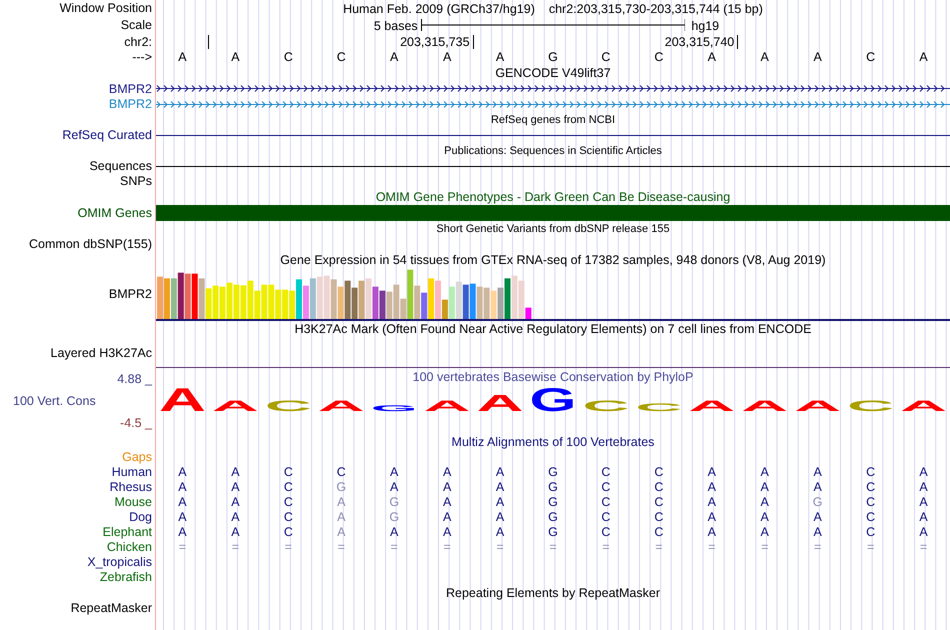 The height and width of the screenshot is (630, 950). I want to click on track-label: Zebrafish, so click(126, 577).